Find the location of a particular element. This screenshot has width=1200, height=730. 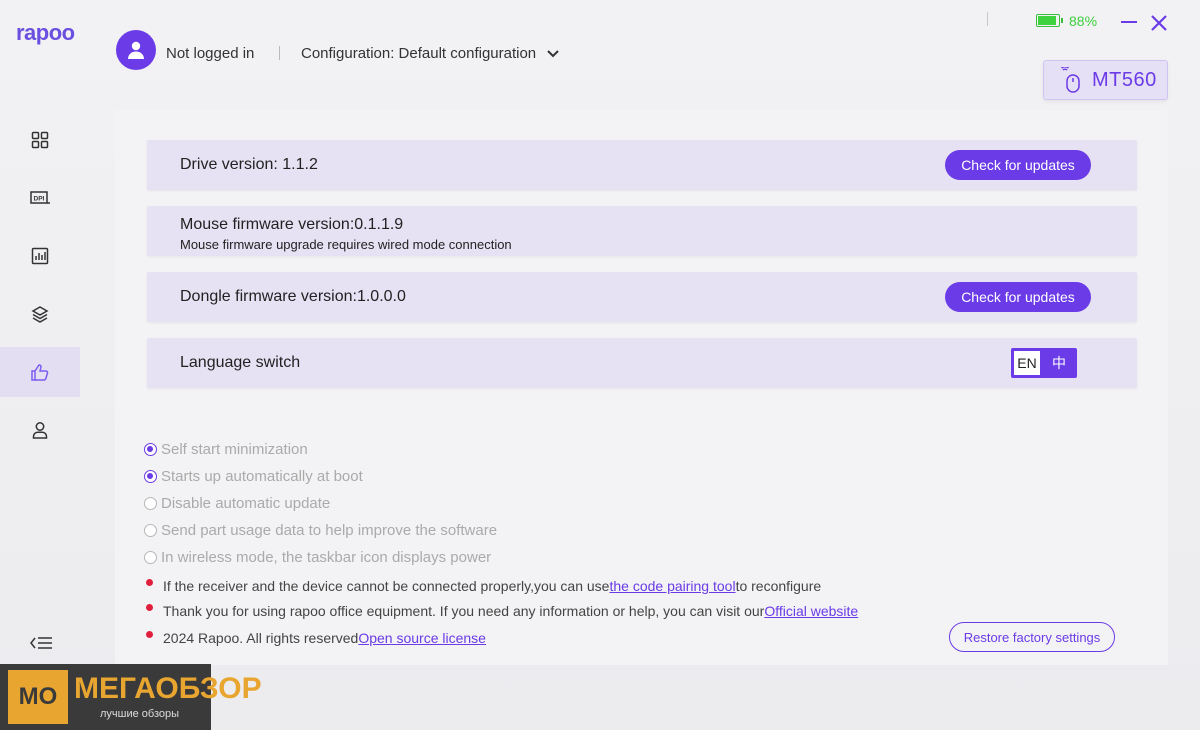

chevron-down-icon is located at coordinates (553, 53).